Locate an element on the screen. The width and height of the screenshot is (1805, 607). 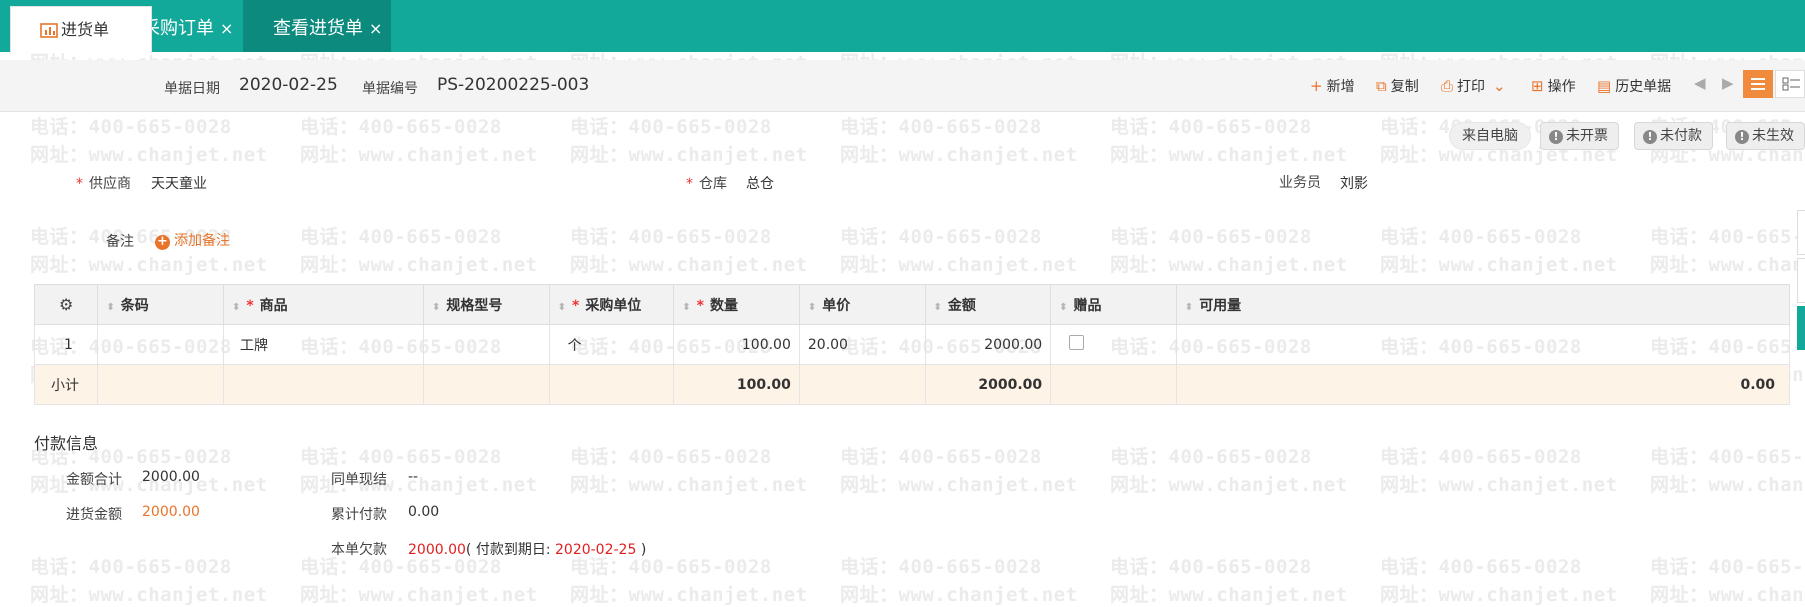
gear-icon: ⚙ is located at coordinates (66, 304).